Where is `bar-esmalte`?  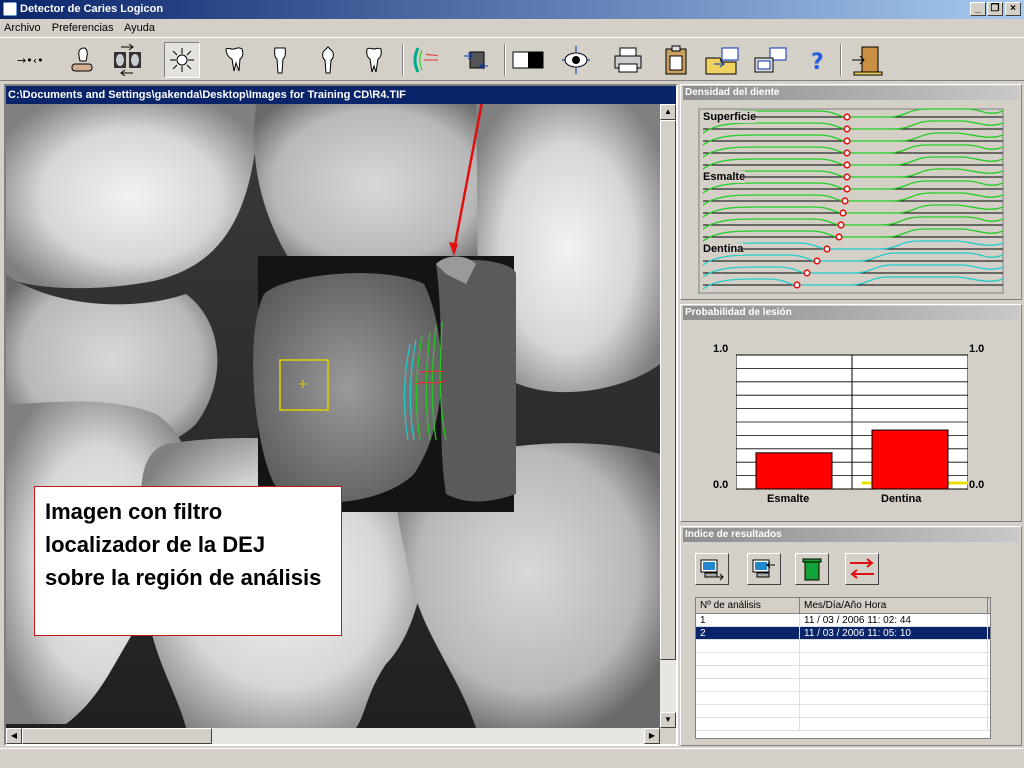
bar-esmalte is located at coordinates (794, 471).